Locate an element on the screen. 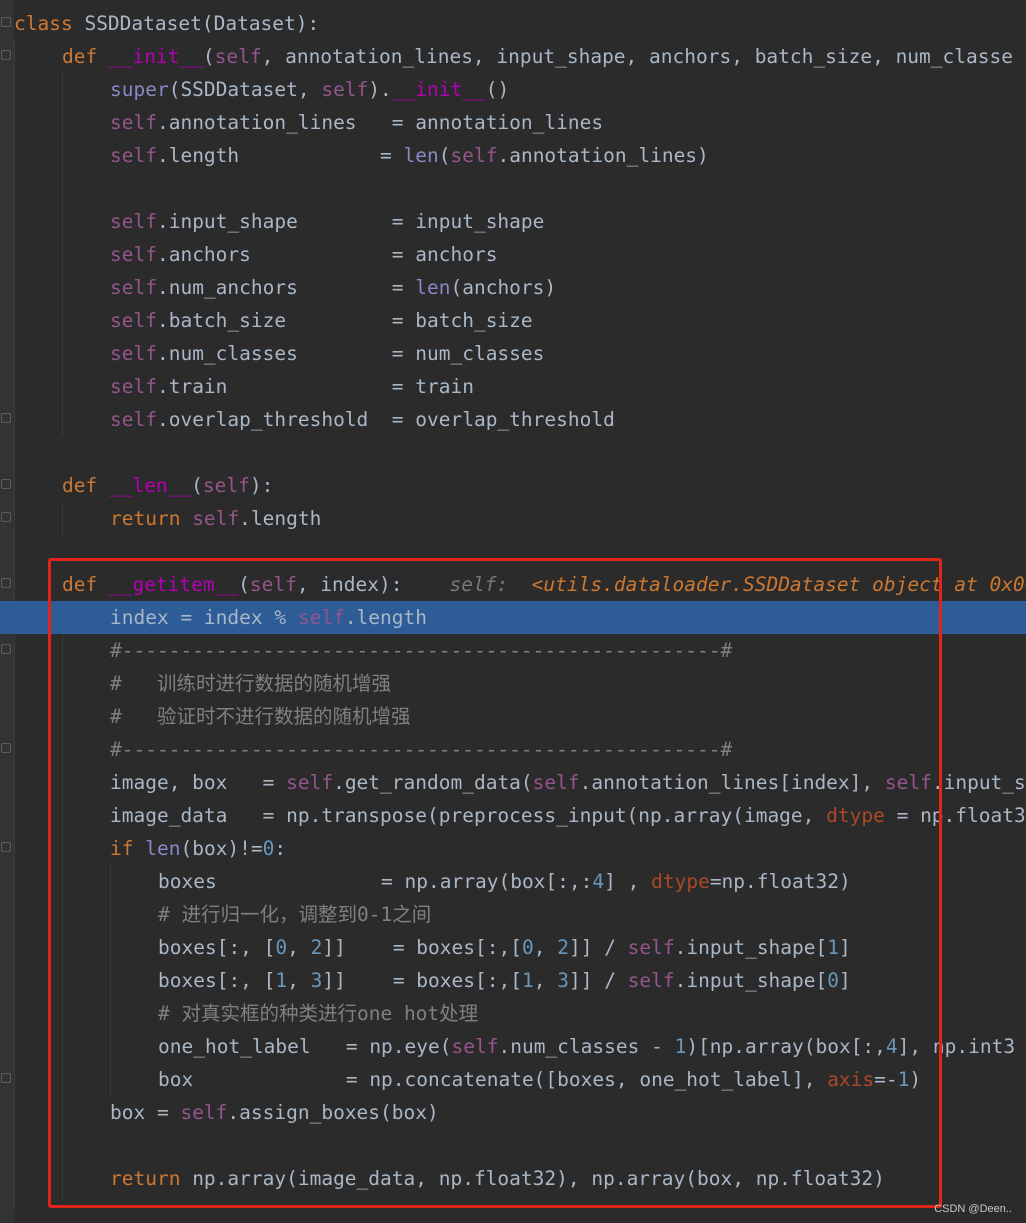 This screenshot has width=1026, height=1223. code-token: image, box = is located at coordinates (198, 782).